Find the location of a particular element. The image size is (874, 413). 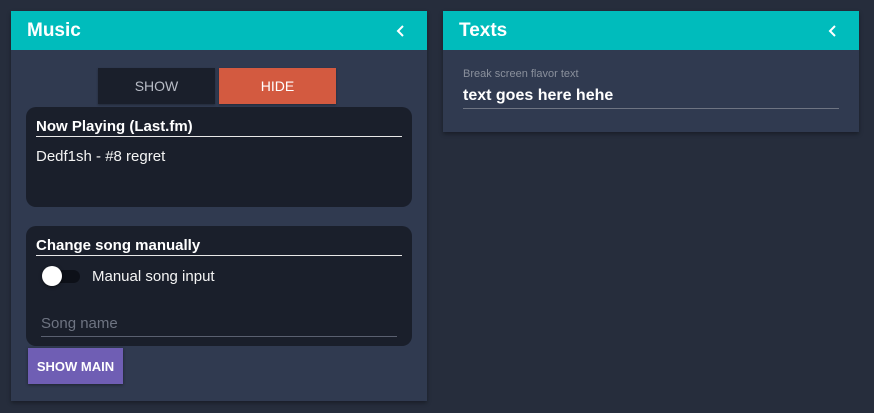

show-main-button: SHOW MAIN is located at coordinates (75, 366).